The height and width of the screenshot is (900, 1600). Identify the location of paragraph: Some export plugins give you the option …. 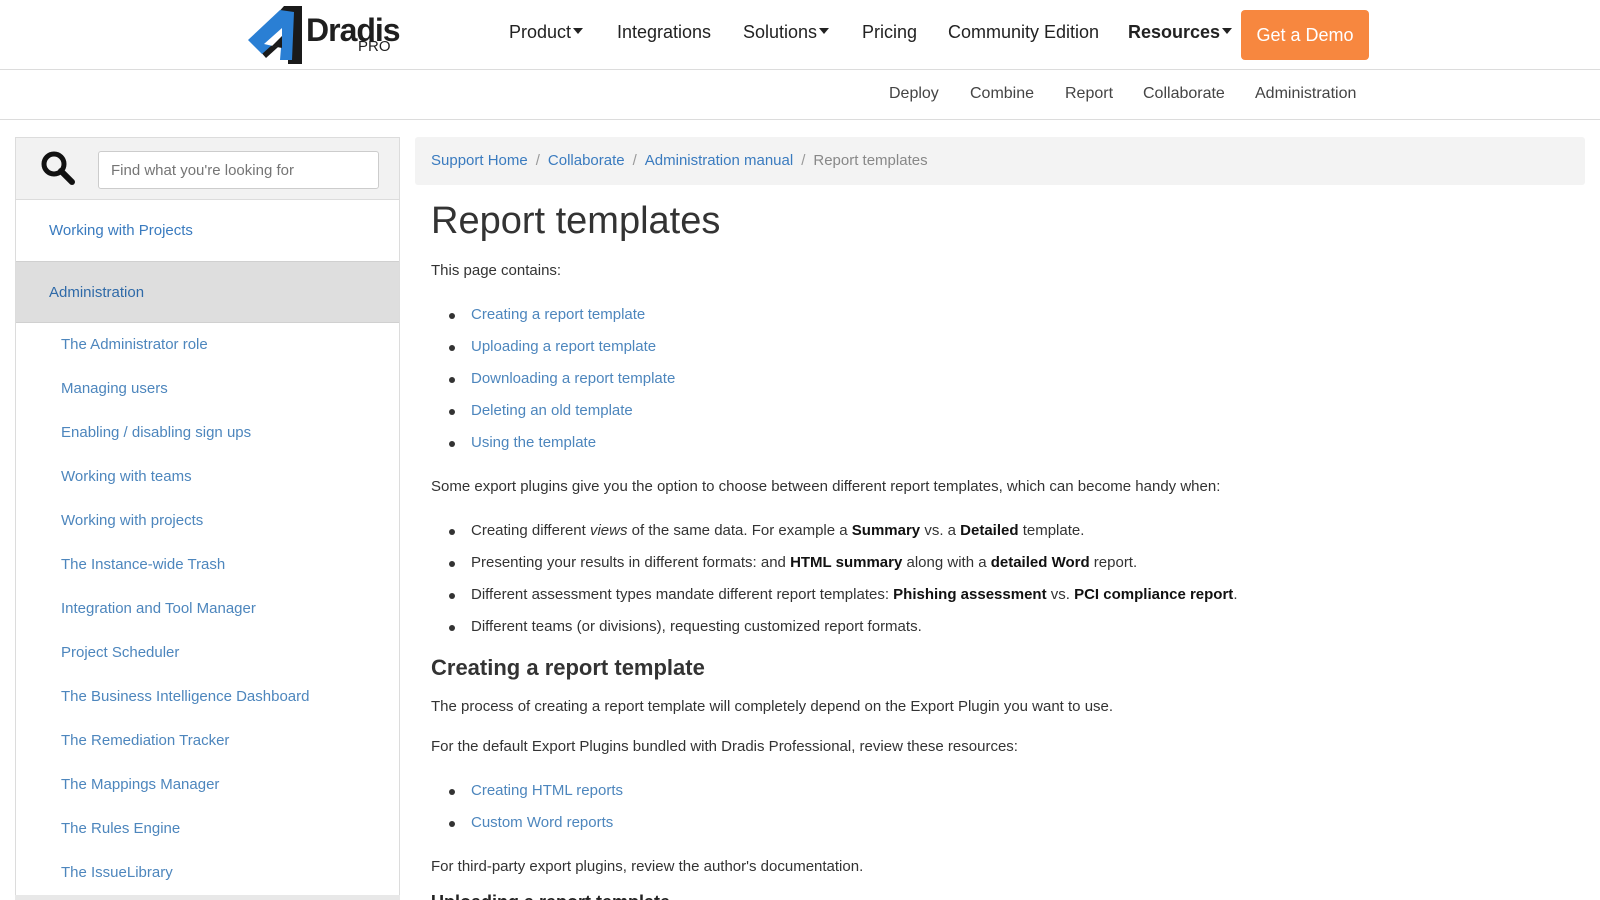
(826, 486).